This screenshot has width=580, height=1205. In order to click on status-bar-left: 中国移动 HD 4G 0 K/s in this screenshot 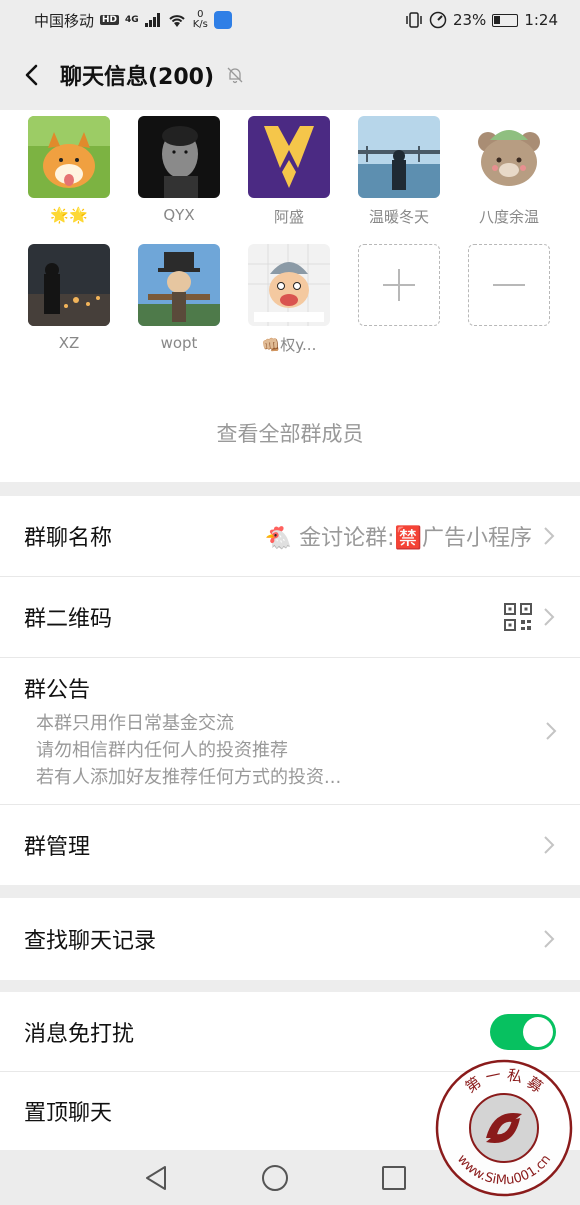, I will do `click(133, 20)`.